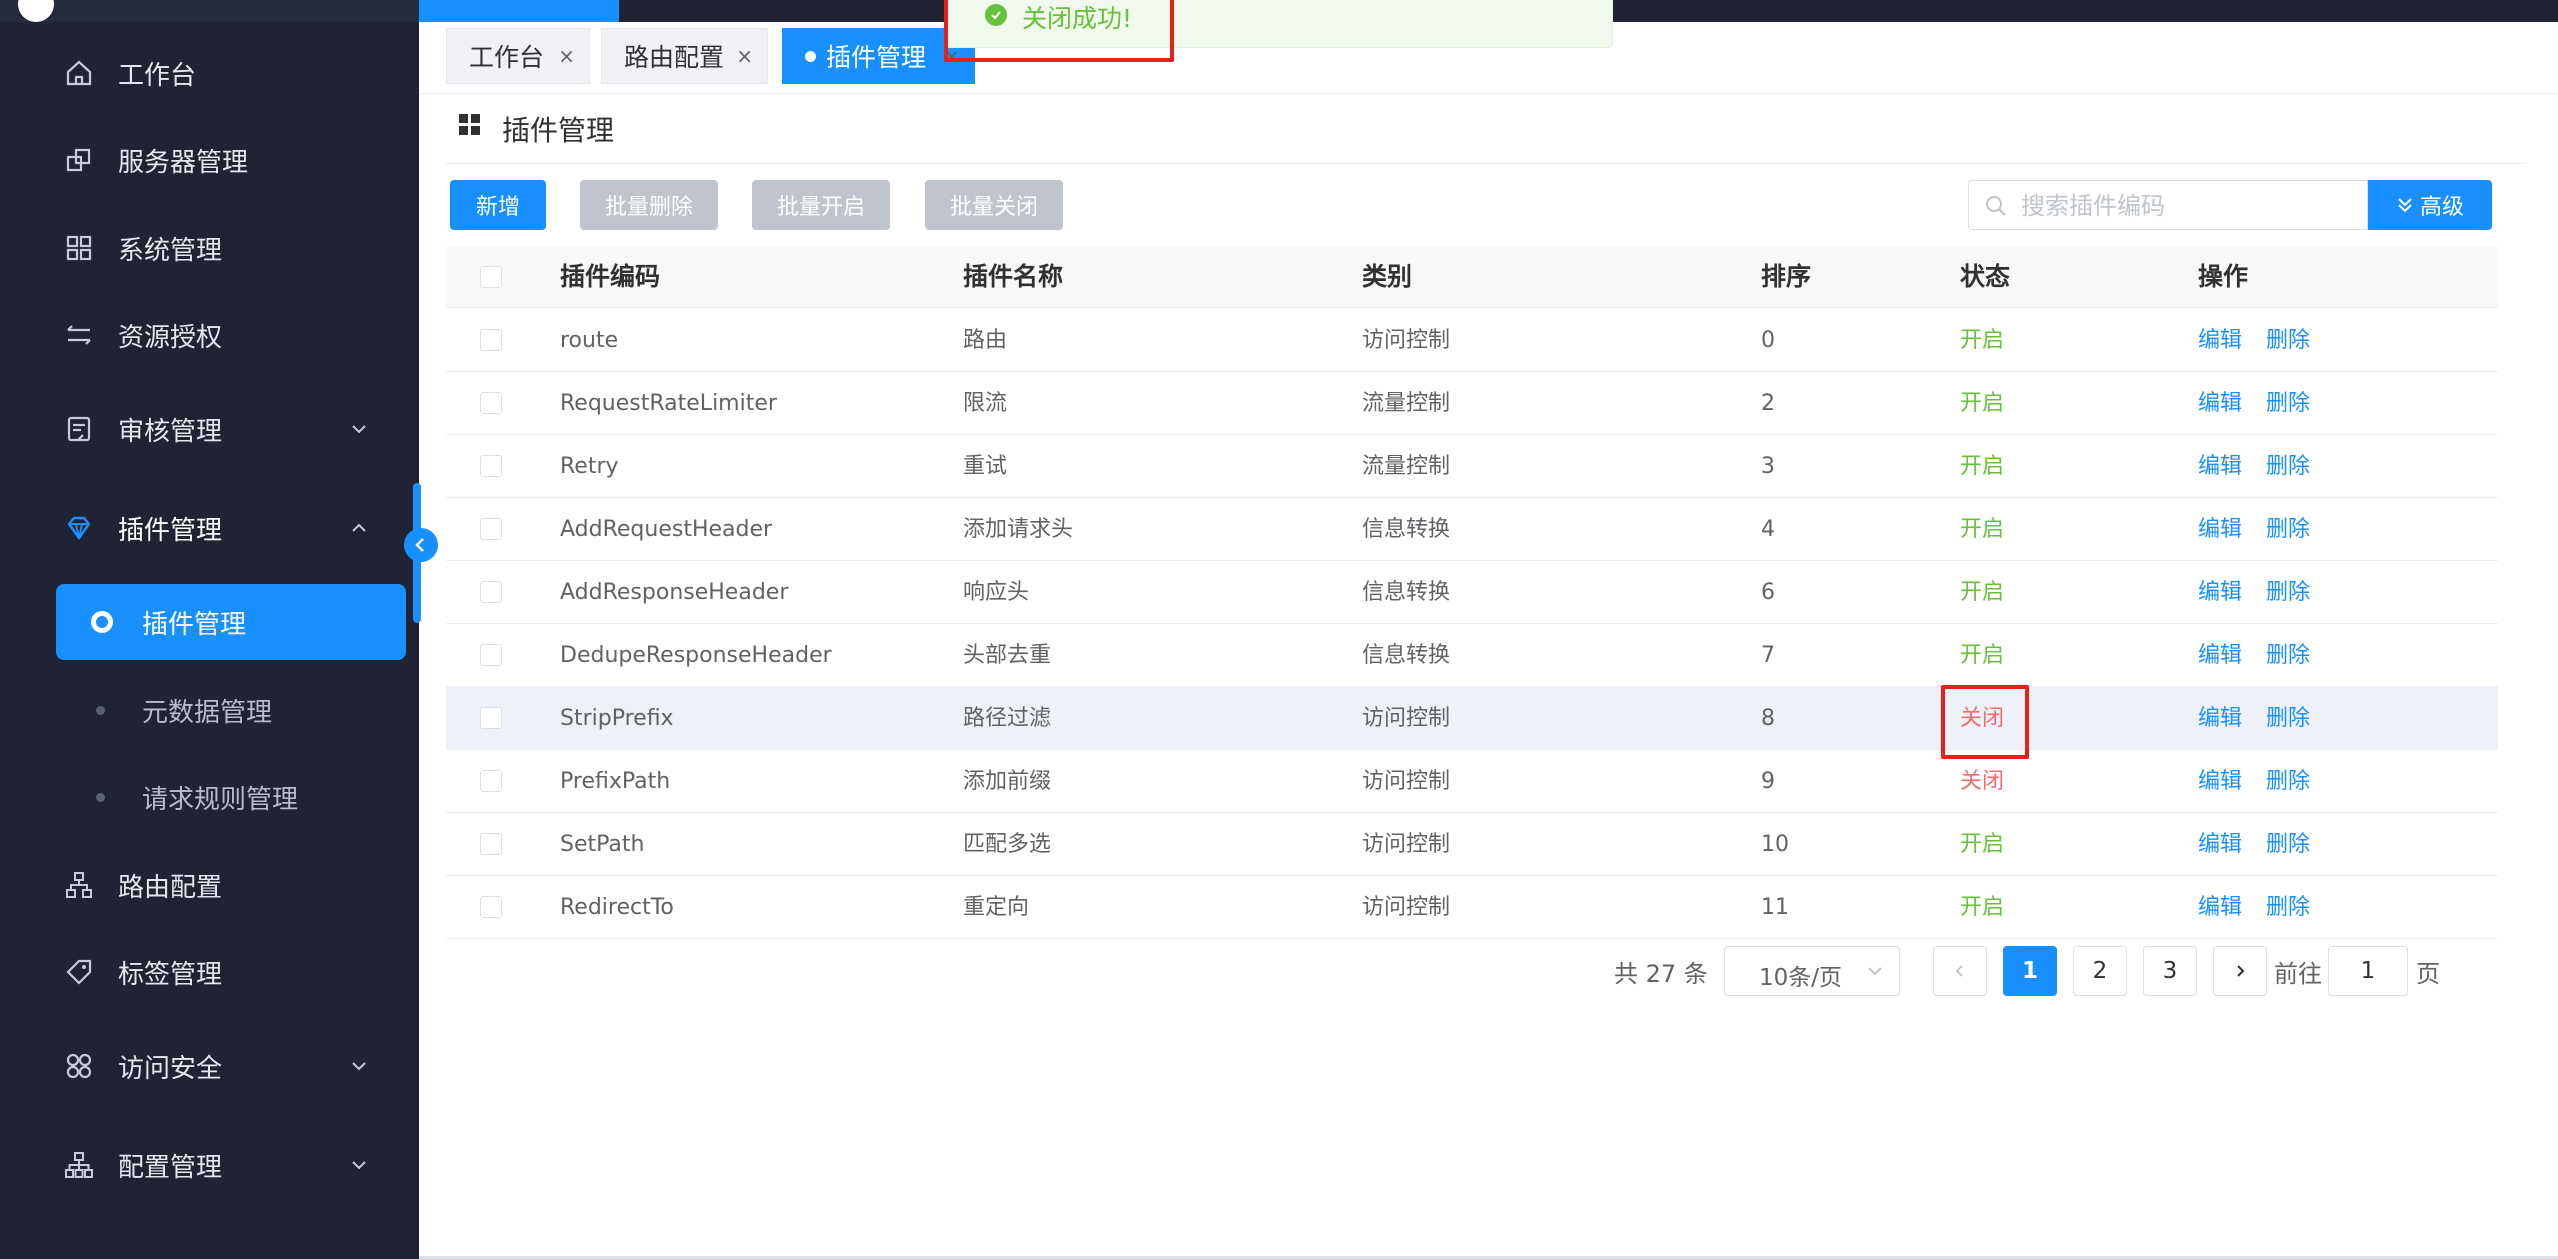 The height and width of the screenshot is (1259, 2558). What do you see at coordinates (469, 124) in the screenshot?
I see `apps-icon` at bounding box center [469, 124].